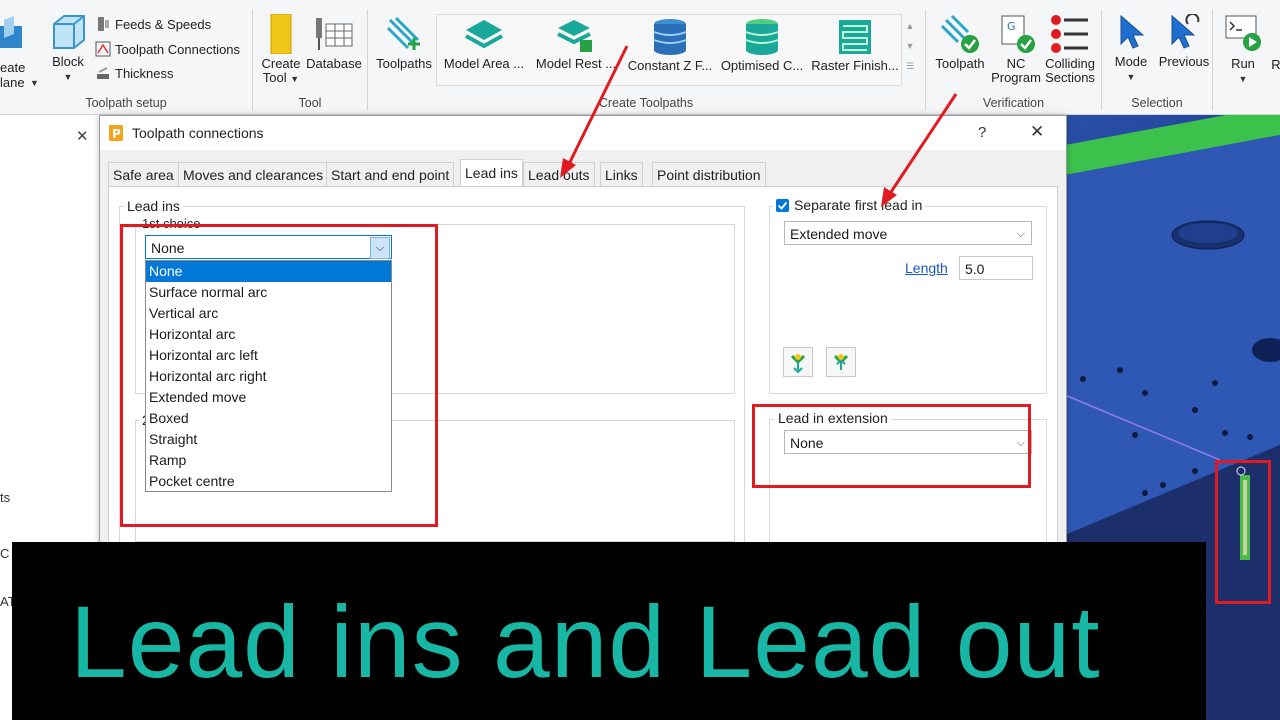 The height and width of the screenshot is (720, 1280). Describe the element at coordinates (6, 553) in the screenshot. I see `explorer-text-fragment: C` at that location.